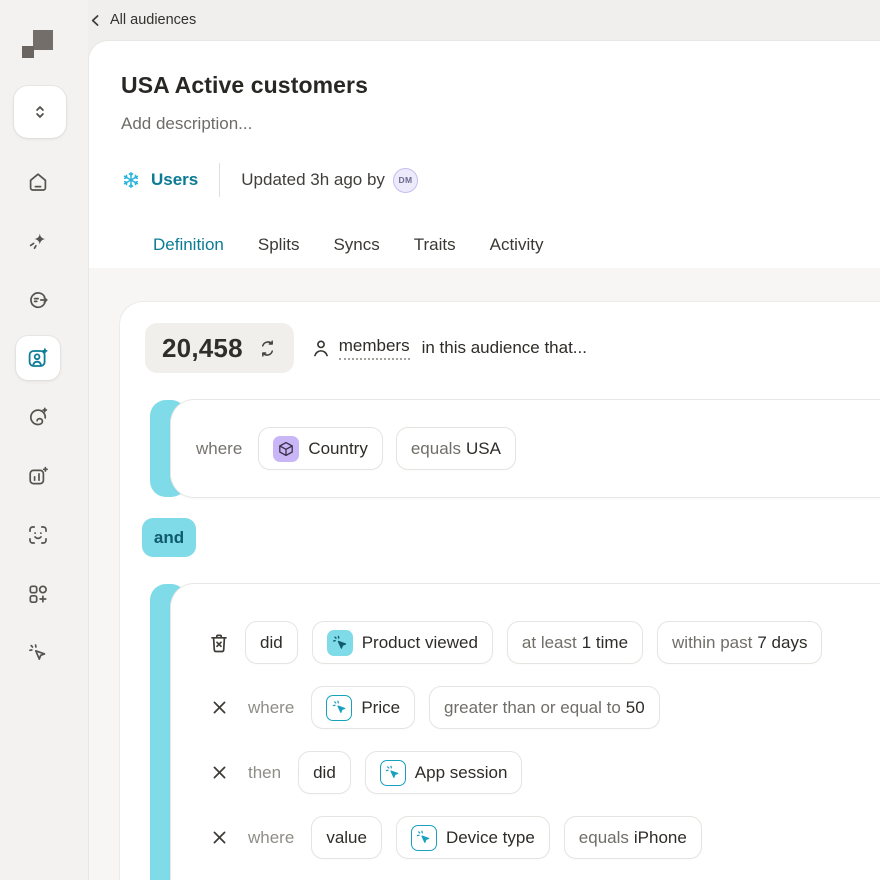 The width and height of the screenshot is (880, 880). What do you see at coordinates (44, 440) in the screenshot?
I see `sidebar` at bounding box center [44, 440].